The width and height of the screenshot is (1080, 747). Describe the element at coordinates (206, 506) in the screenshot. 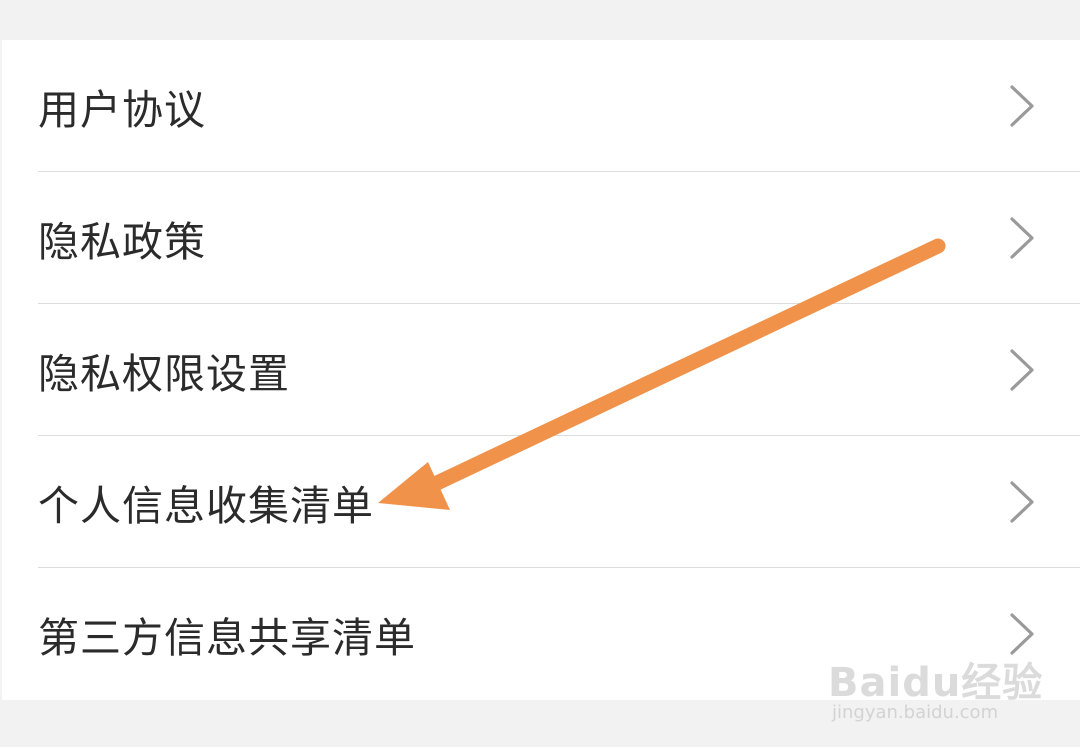

I see `list-item-label: 个人信息收集清单` at that location.